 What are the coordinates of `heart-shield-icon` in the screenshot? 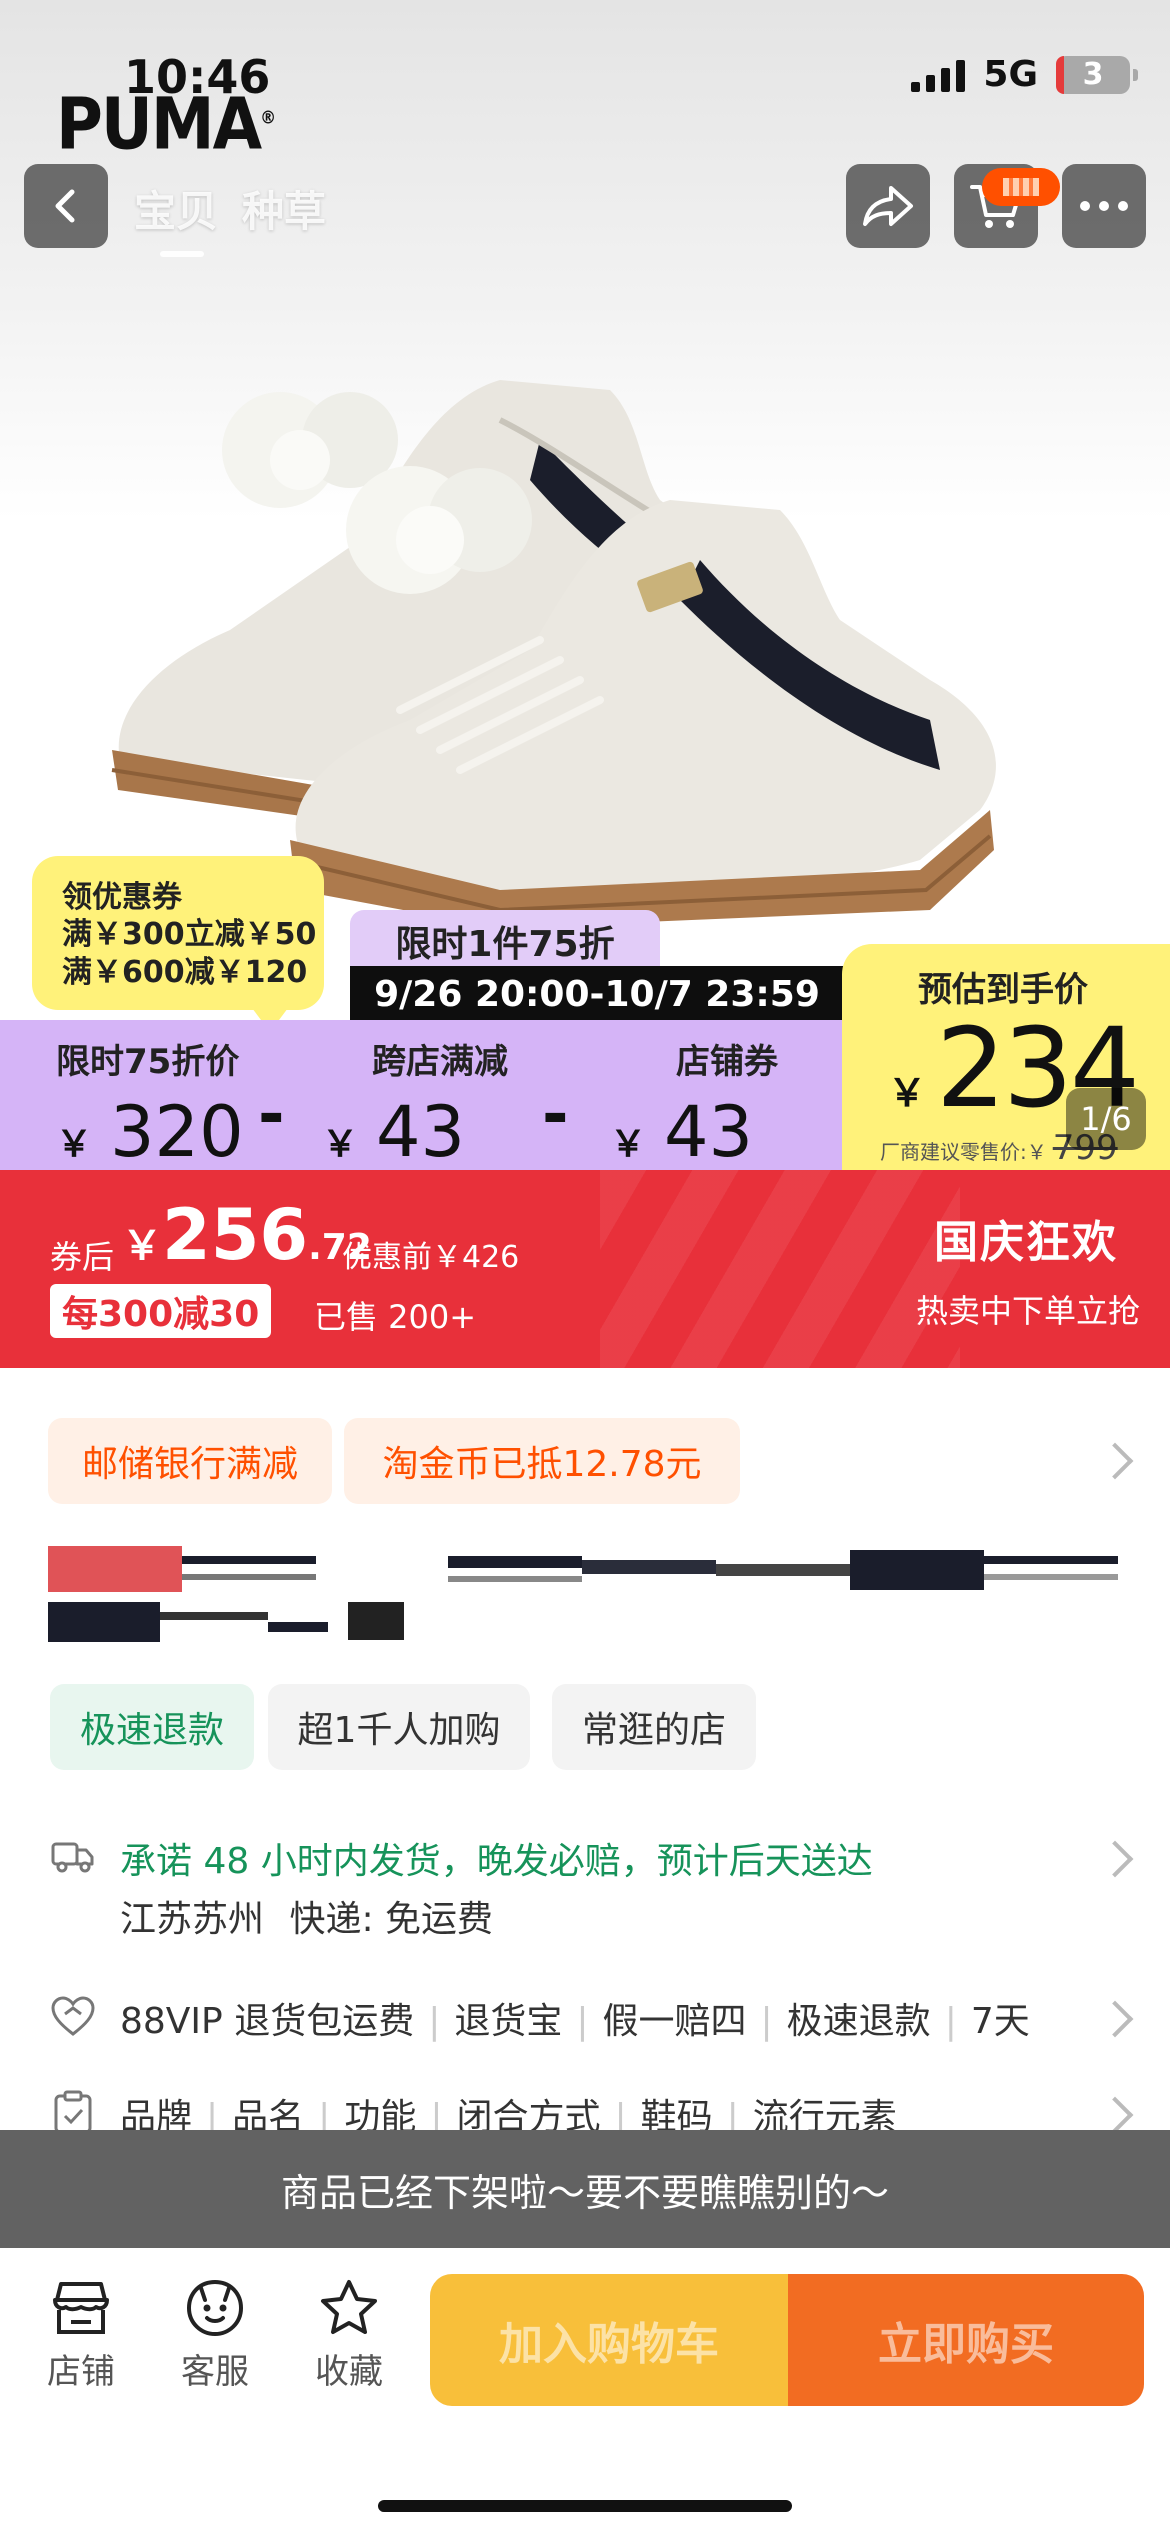 It's located at (73, 2016).